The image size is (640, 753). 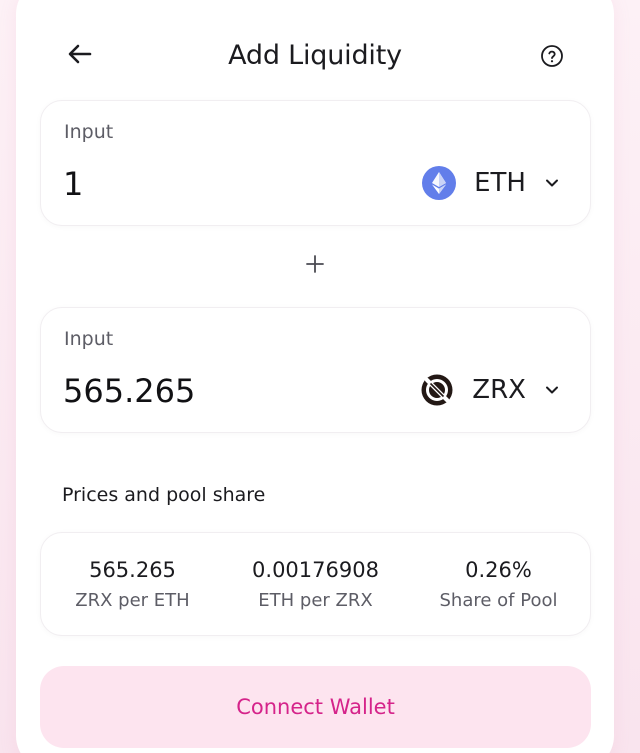 I want to click on stat-label: ETH per ZRX, so click(x=315, y=600).